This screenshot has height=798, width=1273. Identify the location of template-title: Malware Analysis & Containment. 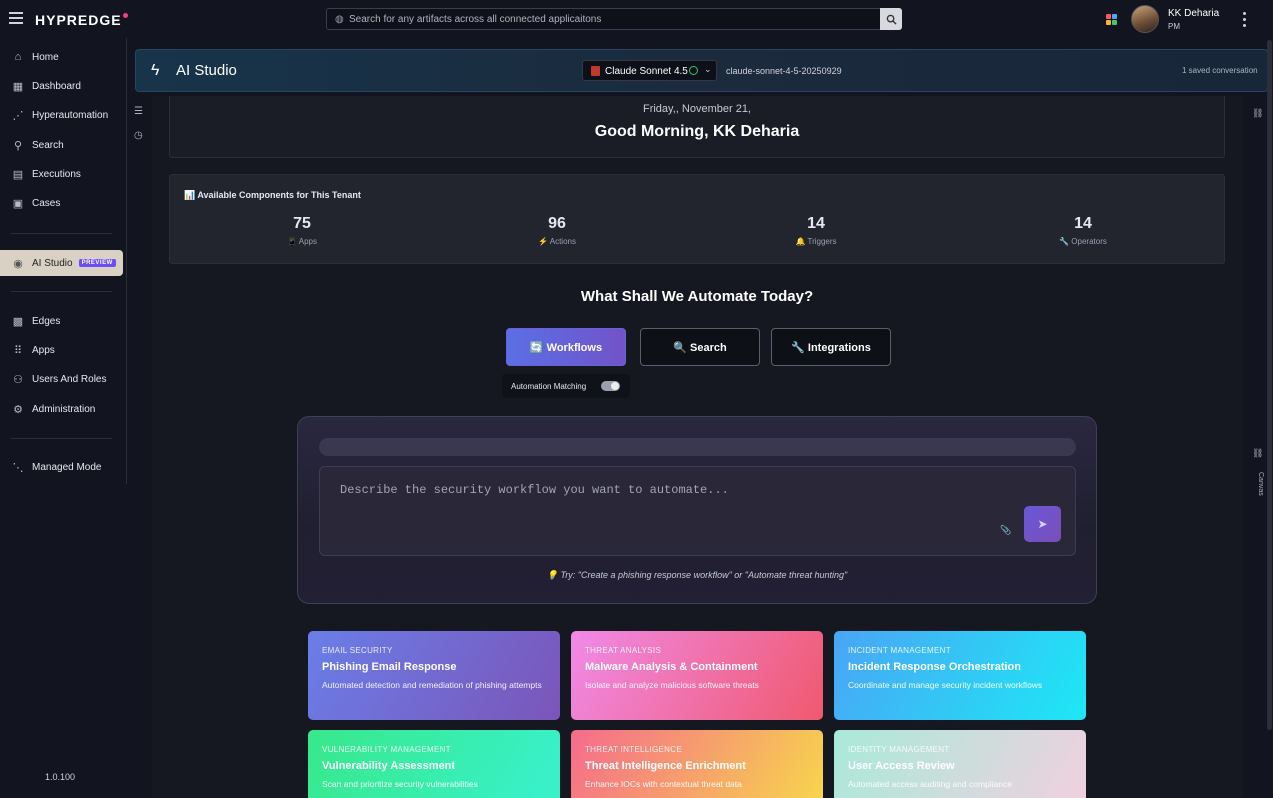
(671, 667).